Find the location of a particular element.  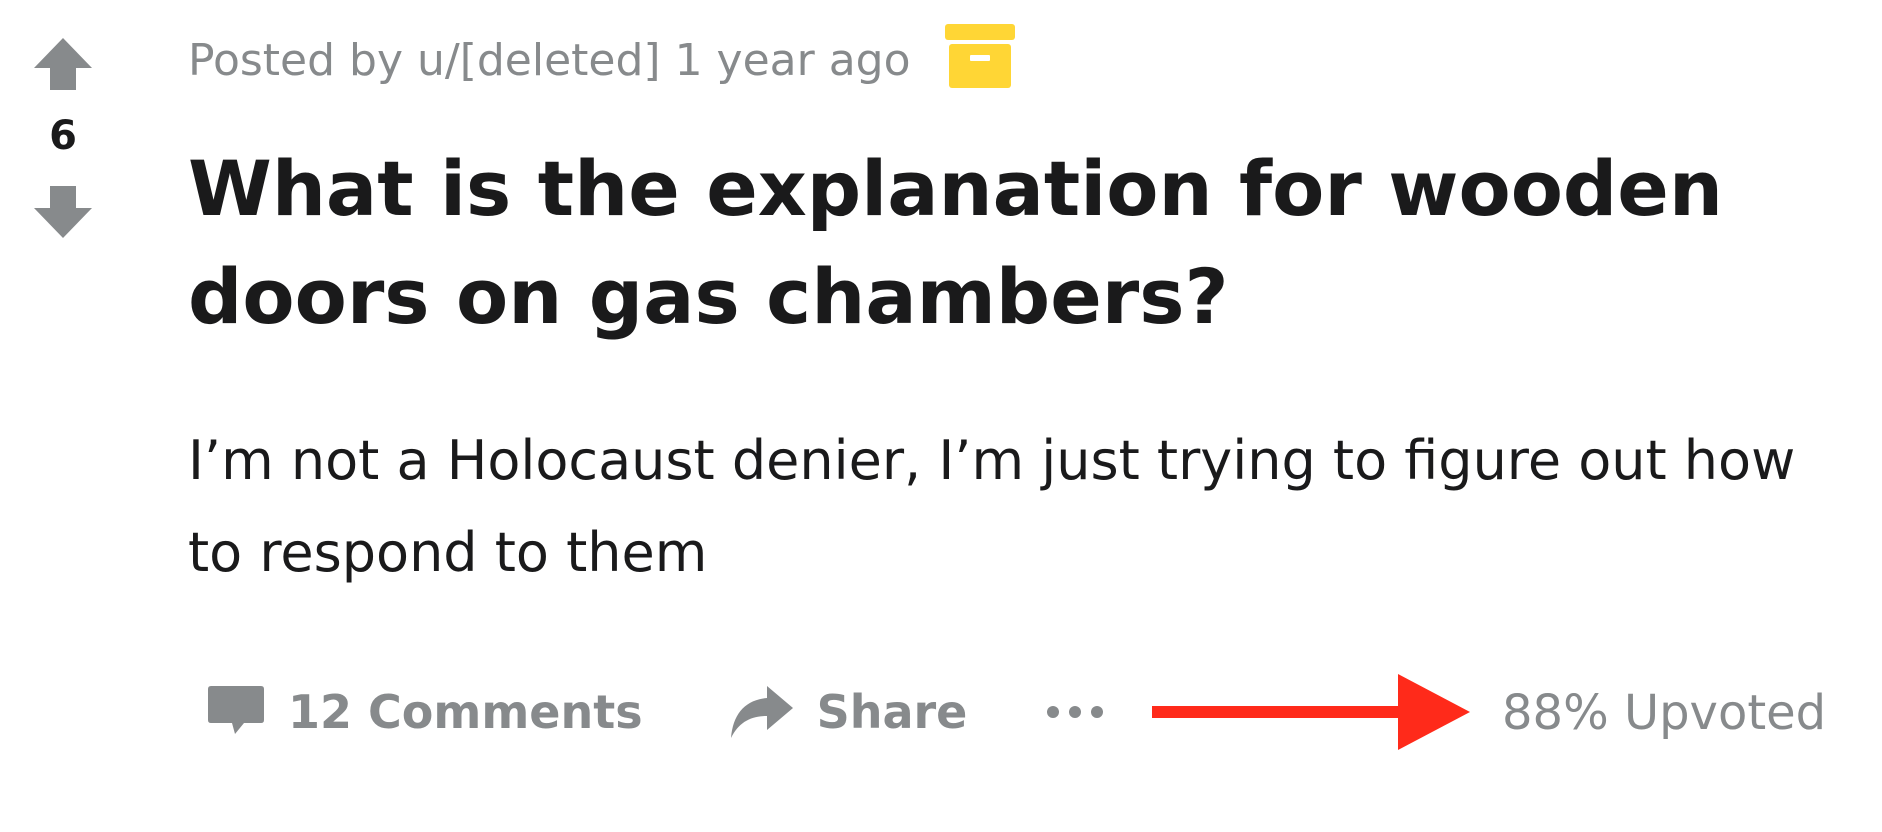

share-arrow-icon is located at coordinates (762, 712).